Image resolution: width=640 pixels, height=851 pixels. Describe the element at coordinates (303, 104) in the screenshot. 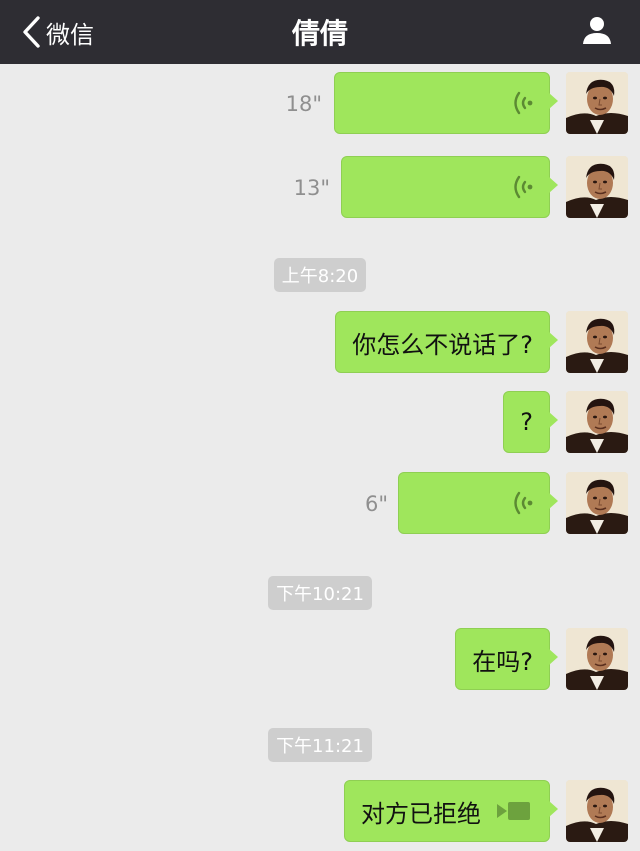

I see `voice-duration: 18"` at that location.